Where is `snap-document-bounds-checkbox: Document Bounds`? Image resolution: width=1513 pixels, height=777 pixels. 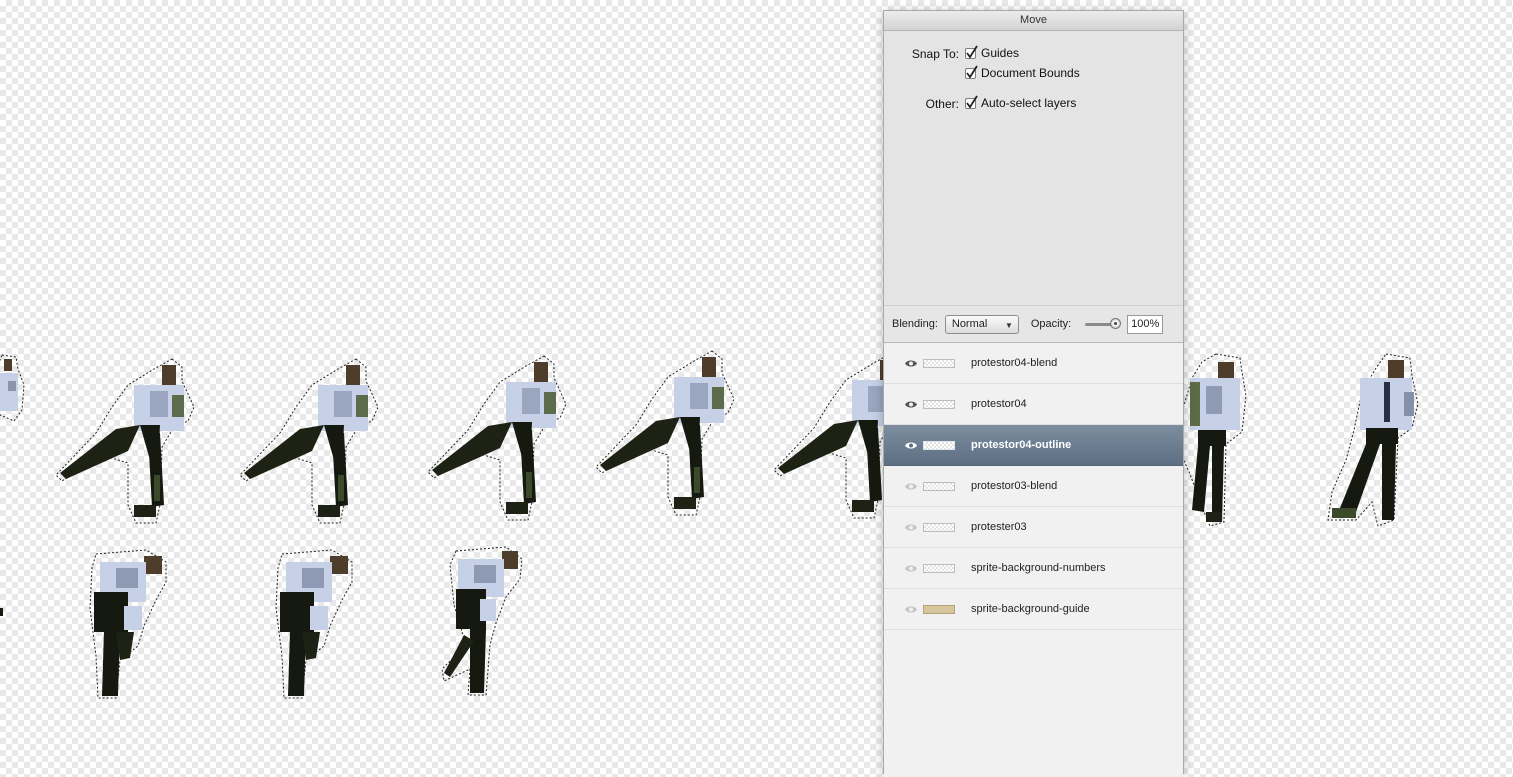 snap-document-bounds-checkbox: Document Bounds is located at coordinates (1022, 72).